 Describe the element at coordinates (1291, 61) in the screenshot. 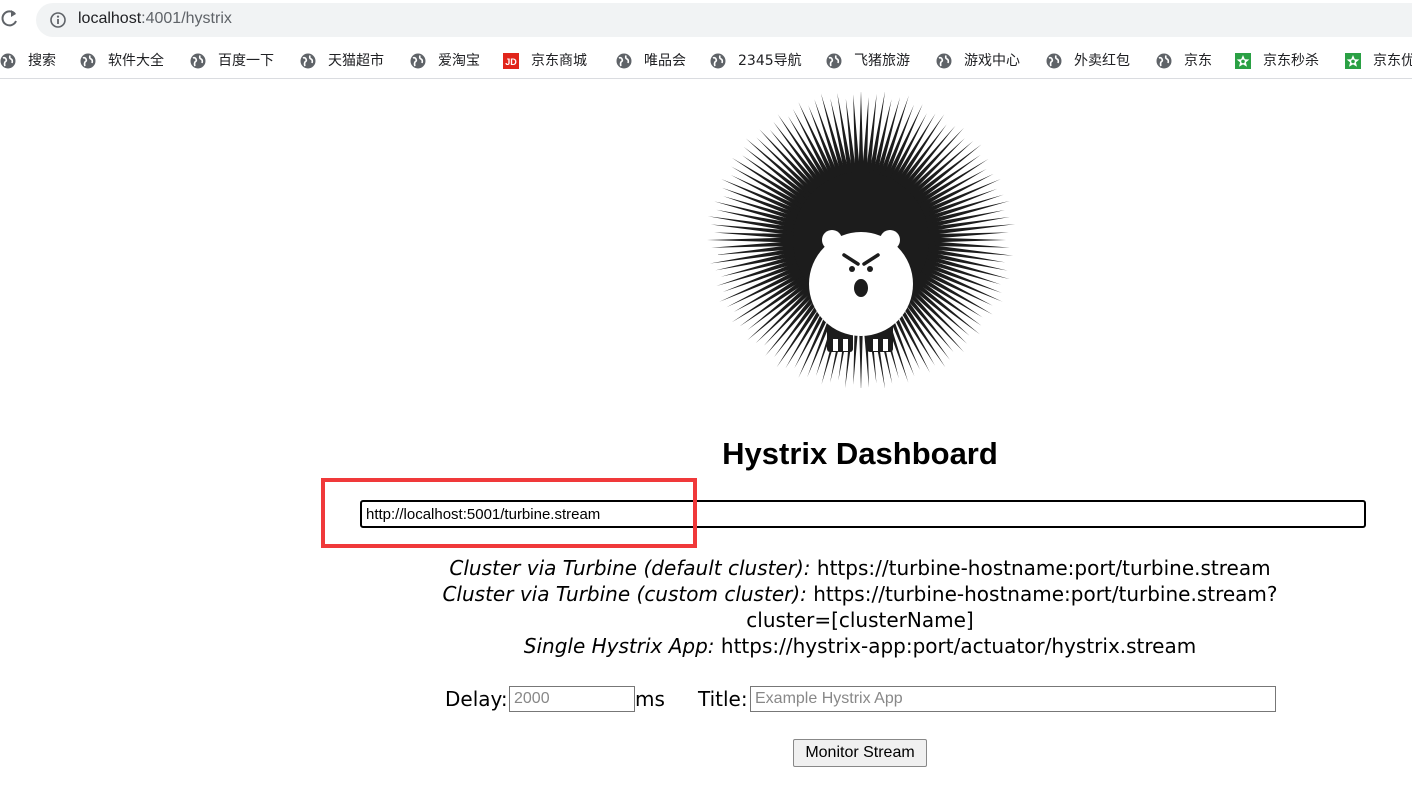

I see `bookmark-label: 京东秒杀` at that location.